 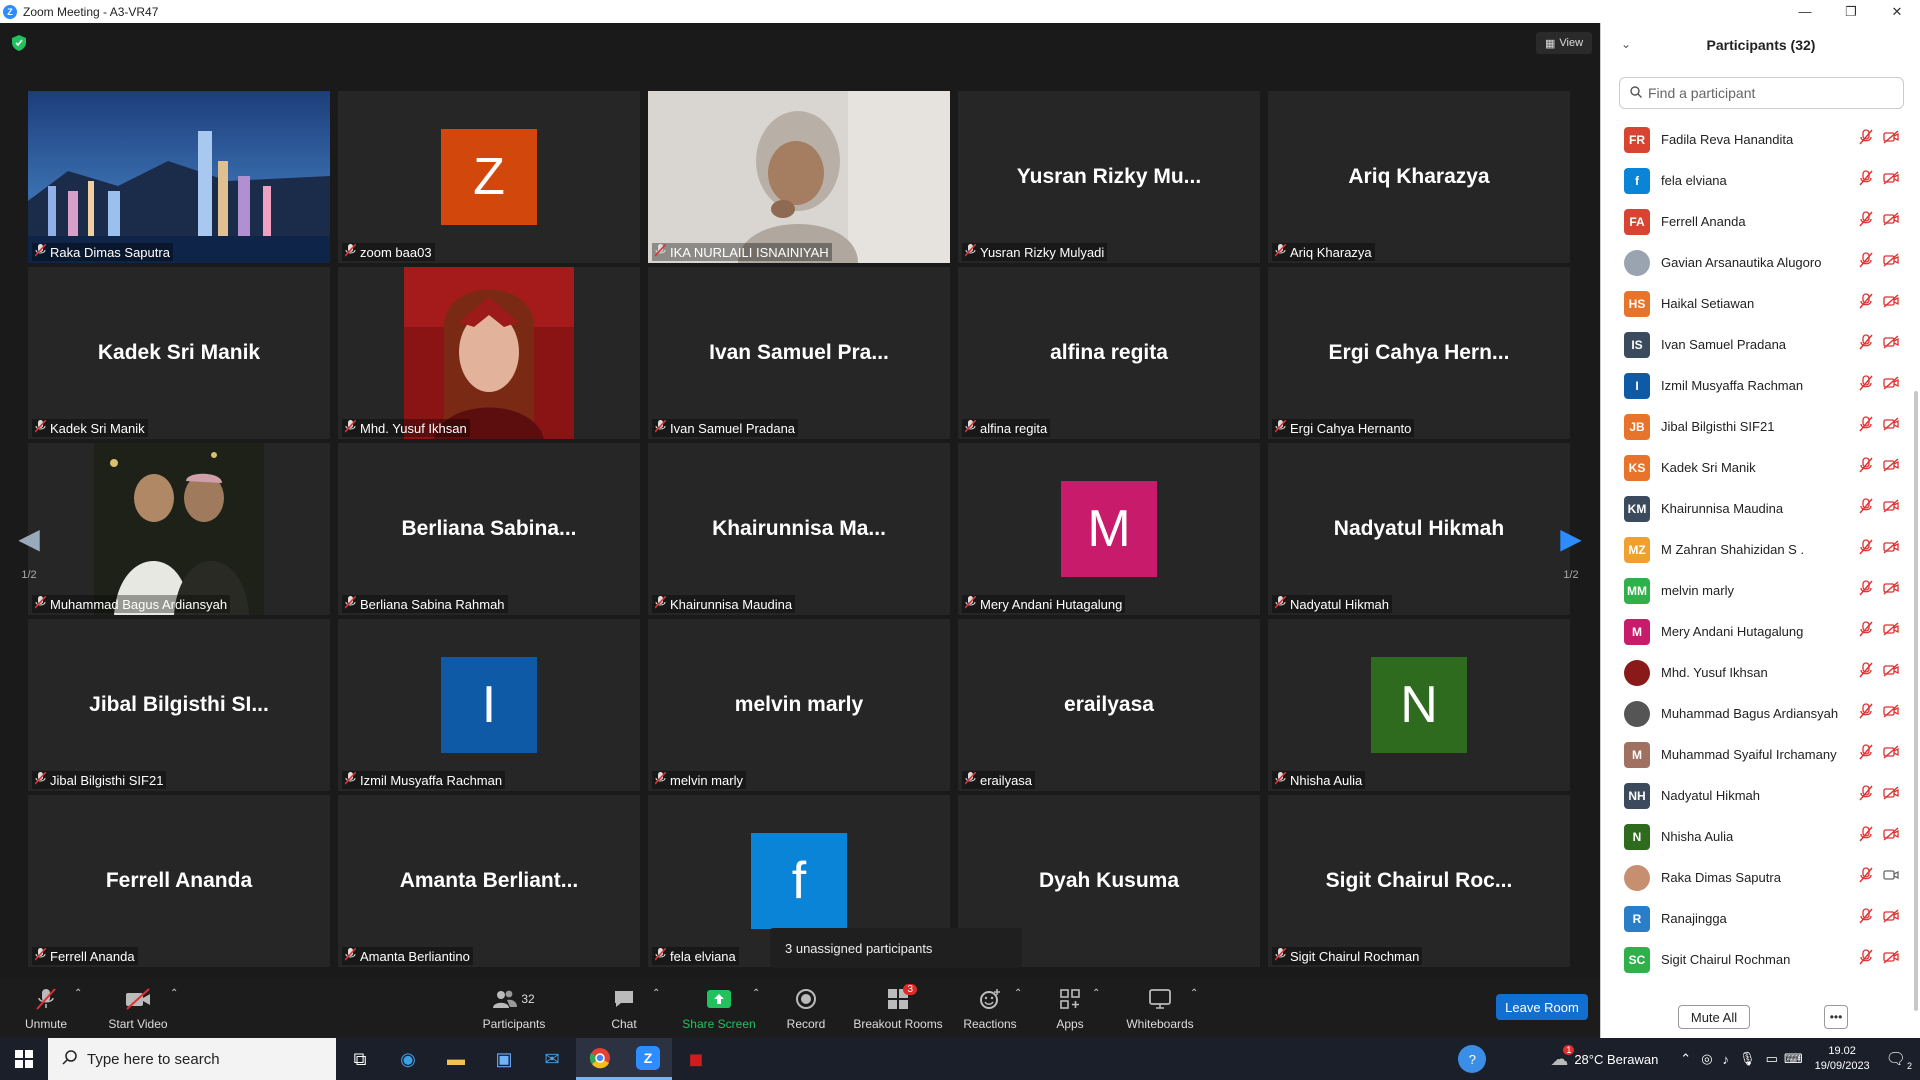 I want to click on volume-icon: ♪, so click(x=1726, y=1059).